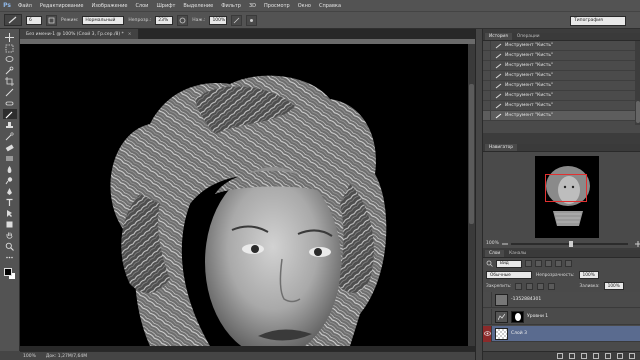  Describe the element at coordinates (530, 286) in the screenshot. I see `lock-pixels-icon` at that location.